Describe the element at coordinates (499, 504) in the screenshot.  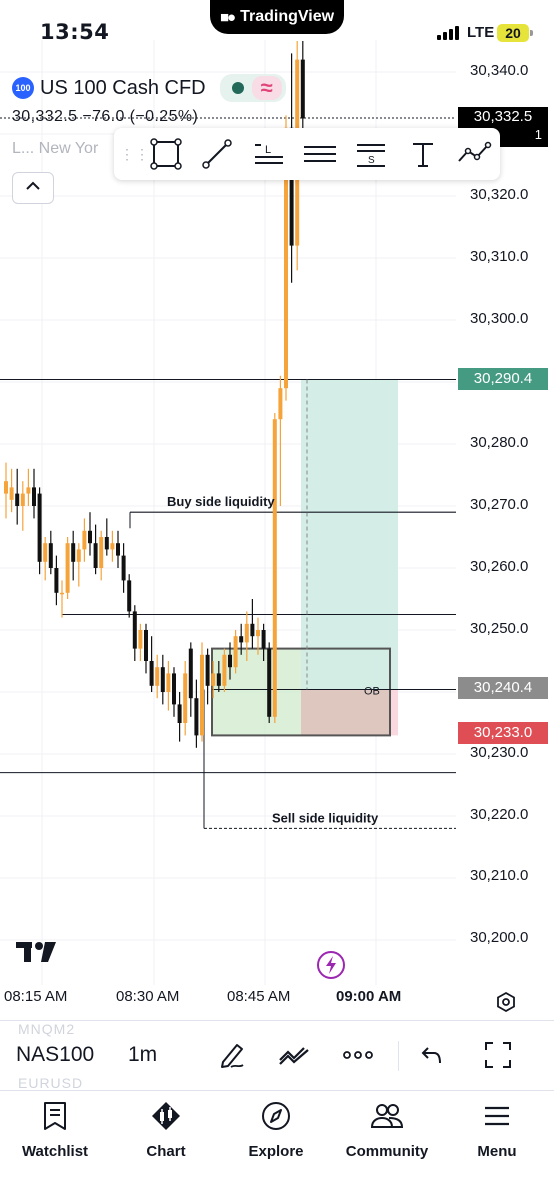
I see `price-tick: 30,270.0` at that location.